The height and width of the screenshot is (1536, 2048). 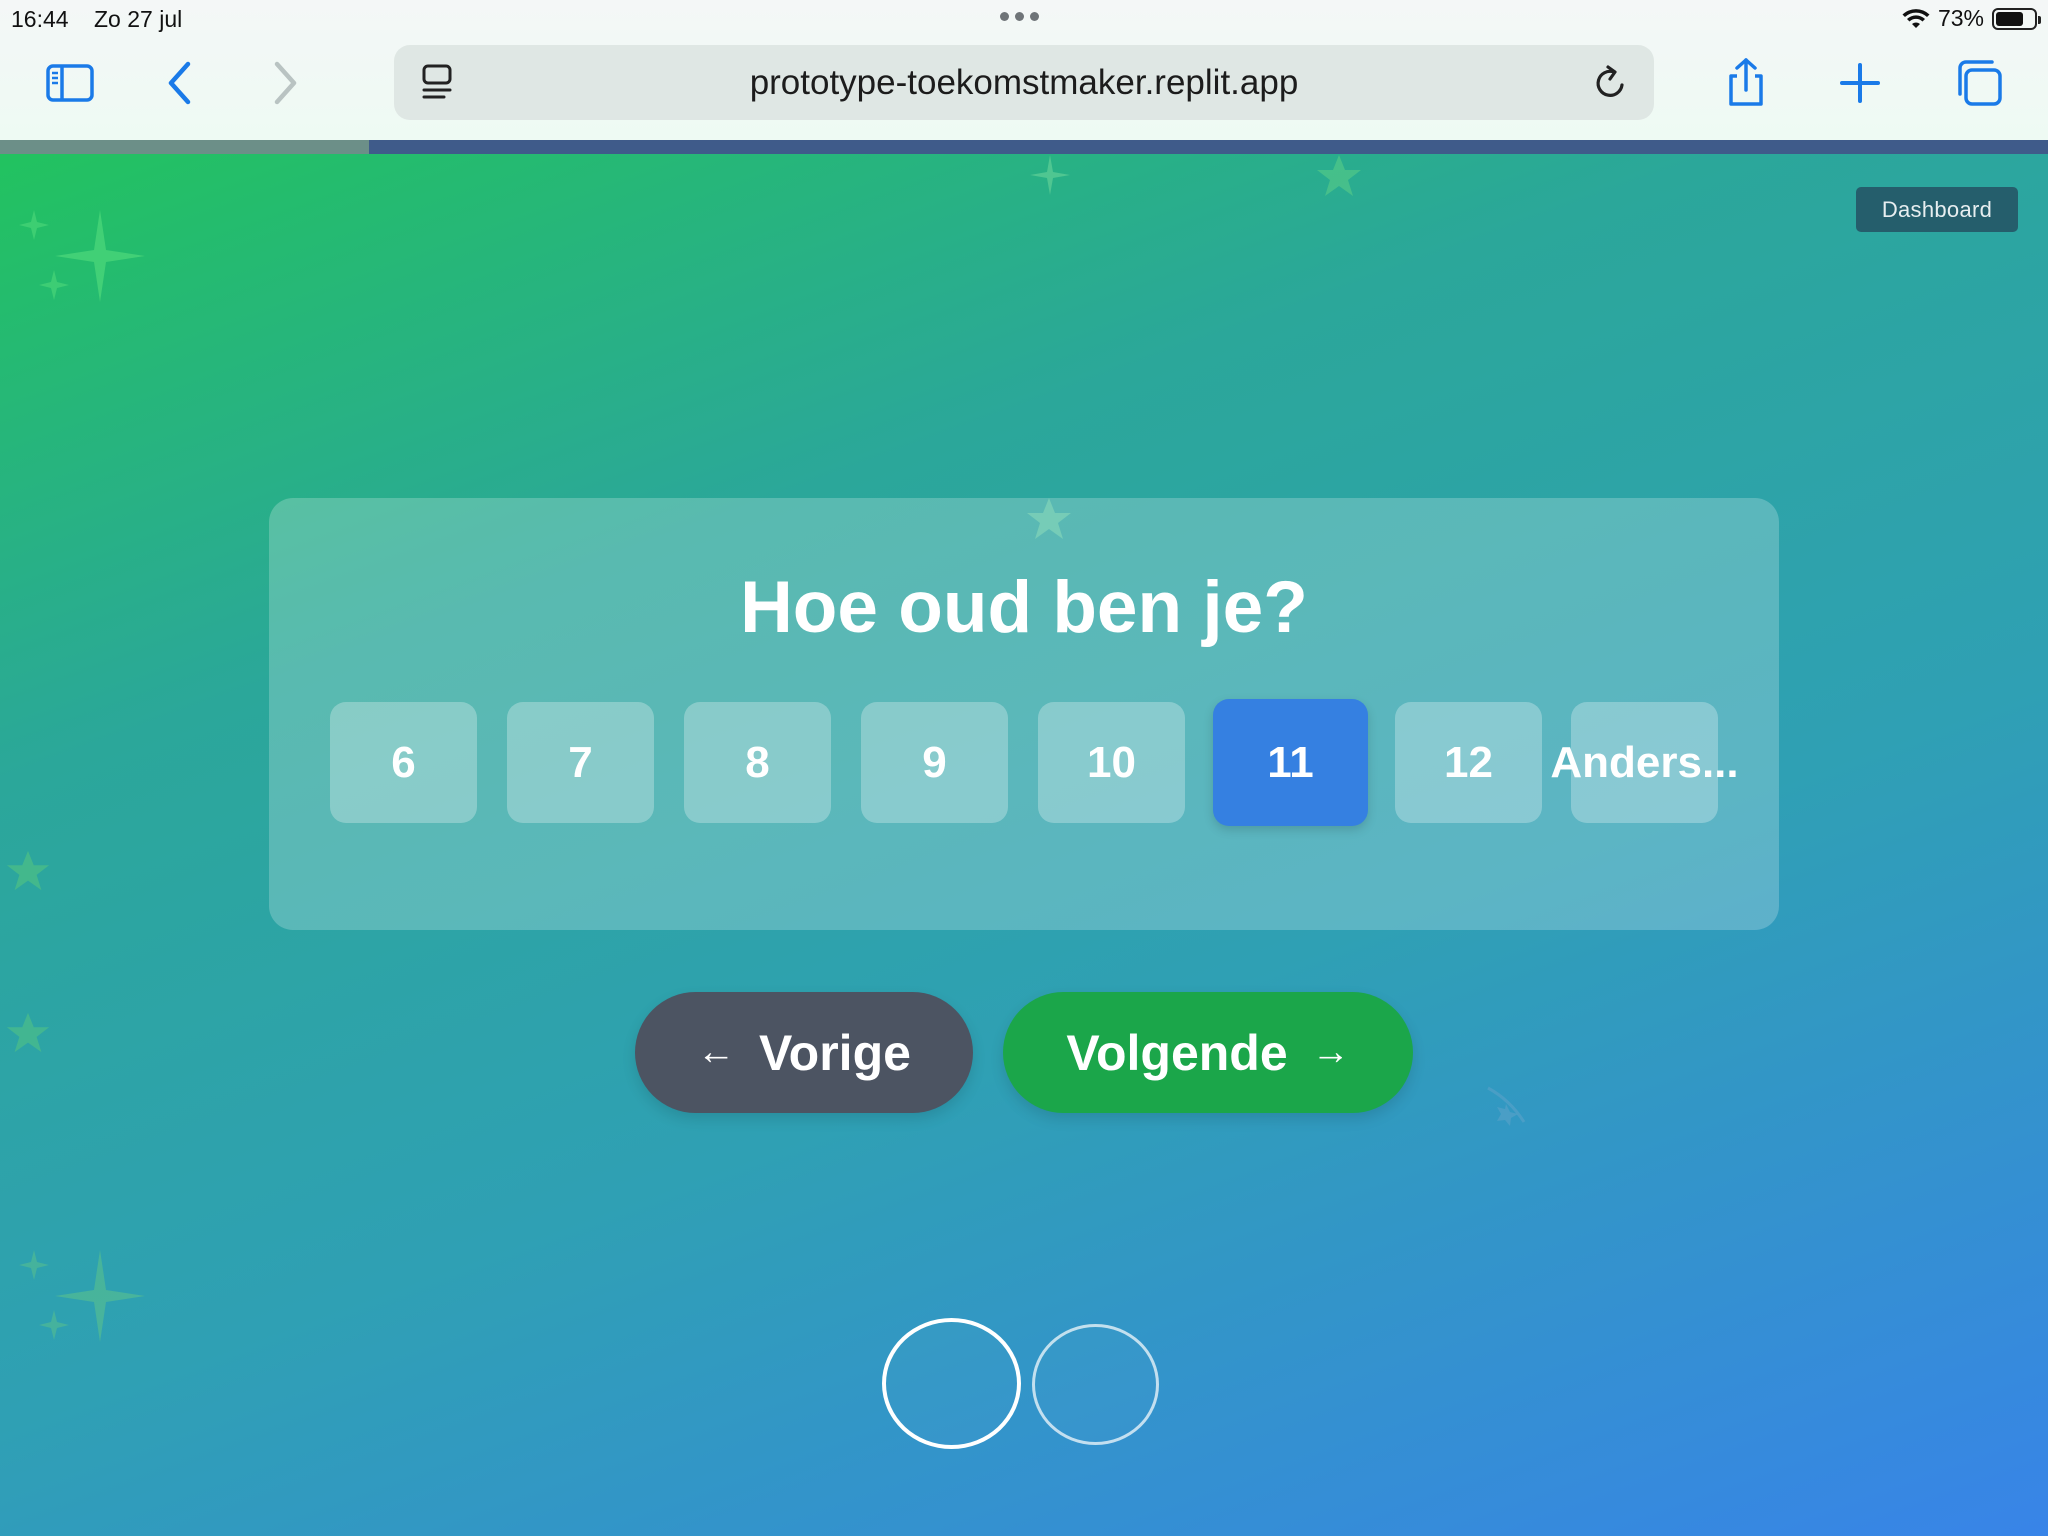 I want to click on battery-icon, so click(x=2016, y=18).